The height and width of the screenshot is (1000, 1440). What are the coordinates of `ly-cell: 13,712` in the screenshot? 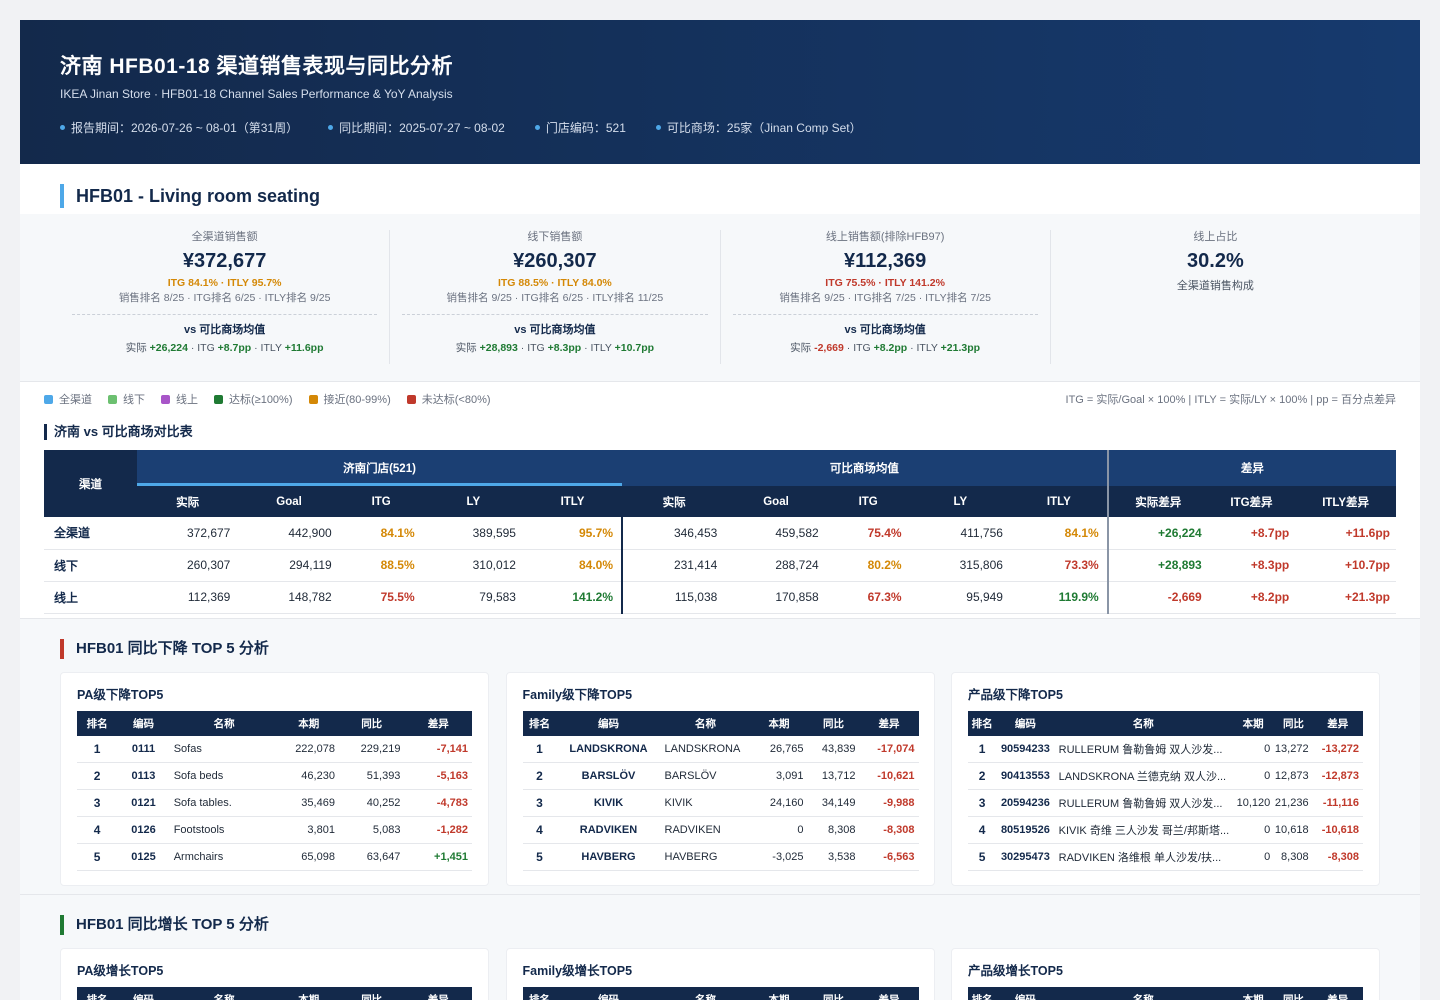 It's located at (833, 776).